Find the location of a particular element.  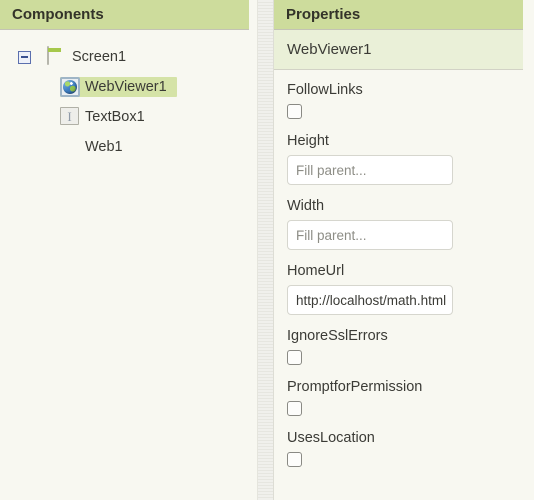

homeurl-field: http://localhost/math.html is located at coordinates (370, 300).